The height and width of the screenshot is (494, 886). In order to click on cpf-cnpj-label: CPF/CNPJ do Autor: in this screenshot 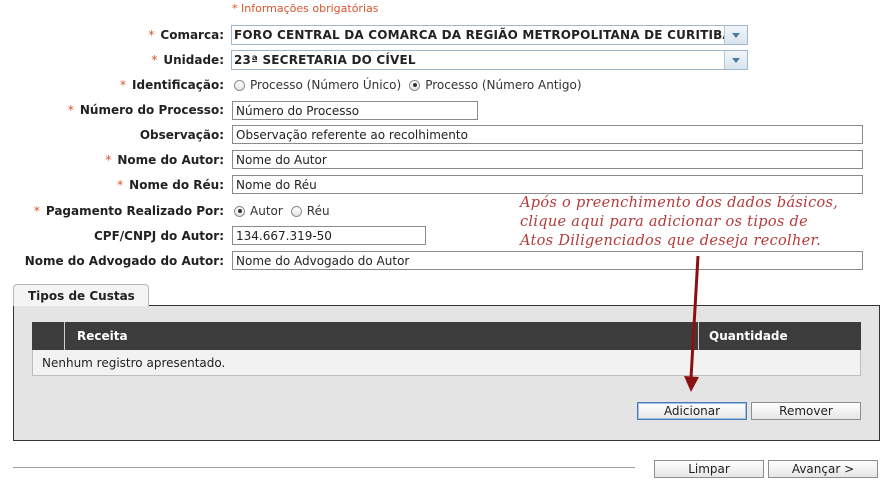, I will do `click(158, 236)`.